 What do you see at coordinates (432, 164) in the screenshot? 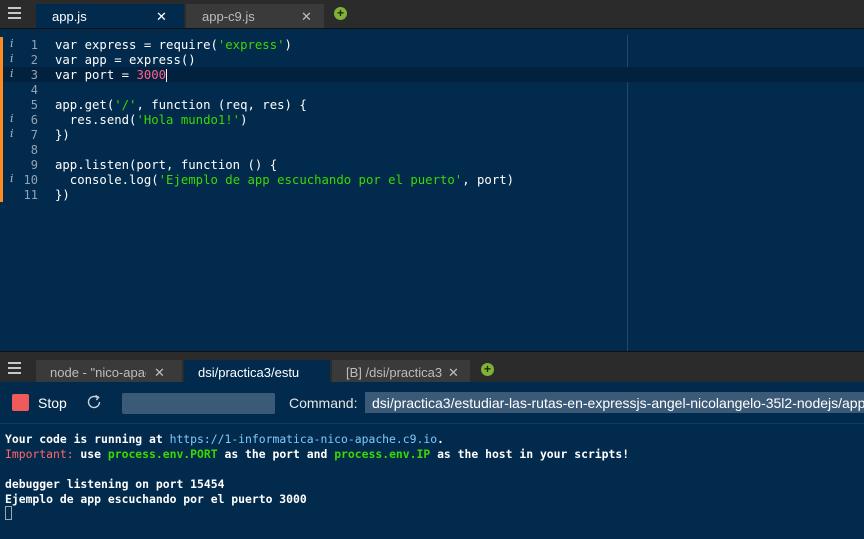
I see `code-line: 9 app.listen(port, function () {` at bounding box center [432, 164].